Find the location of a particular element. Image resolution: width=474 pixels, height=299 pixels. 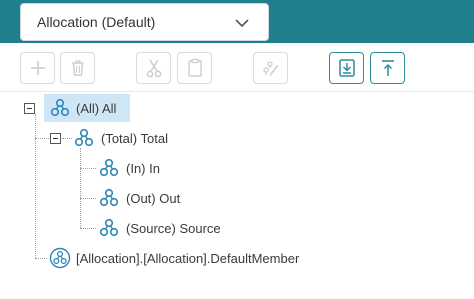

collapse-total-toggle is located at coordinates (55, 138).